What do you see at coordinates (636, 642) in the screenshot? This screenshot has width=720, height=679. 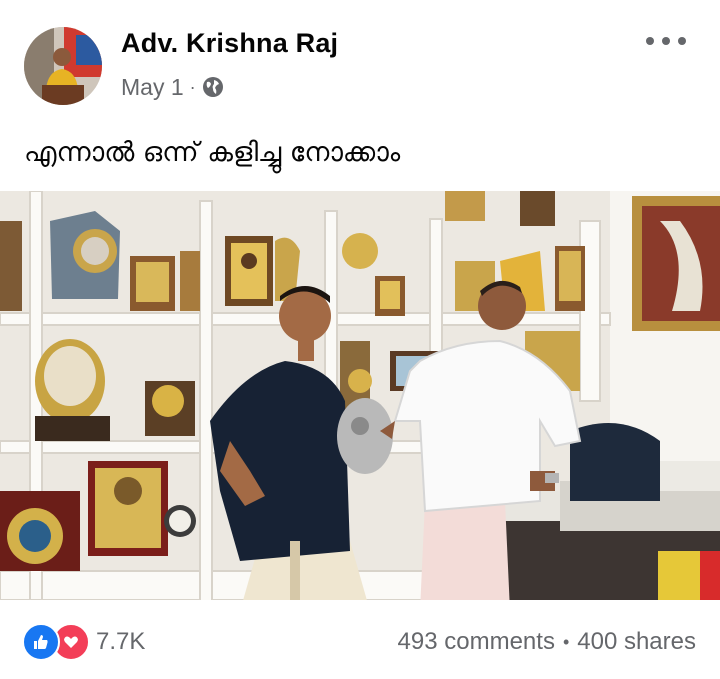 I see `shares-count: 400 shares` at bounding box center [636, 642].